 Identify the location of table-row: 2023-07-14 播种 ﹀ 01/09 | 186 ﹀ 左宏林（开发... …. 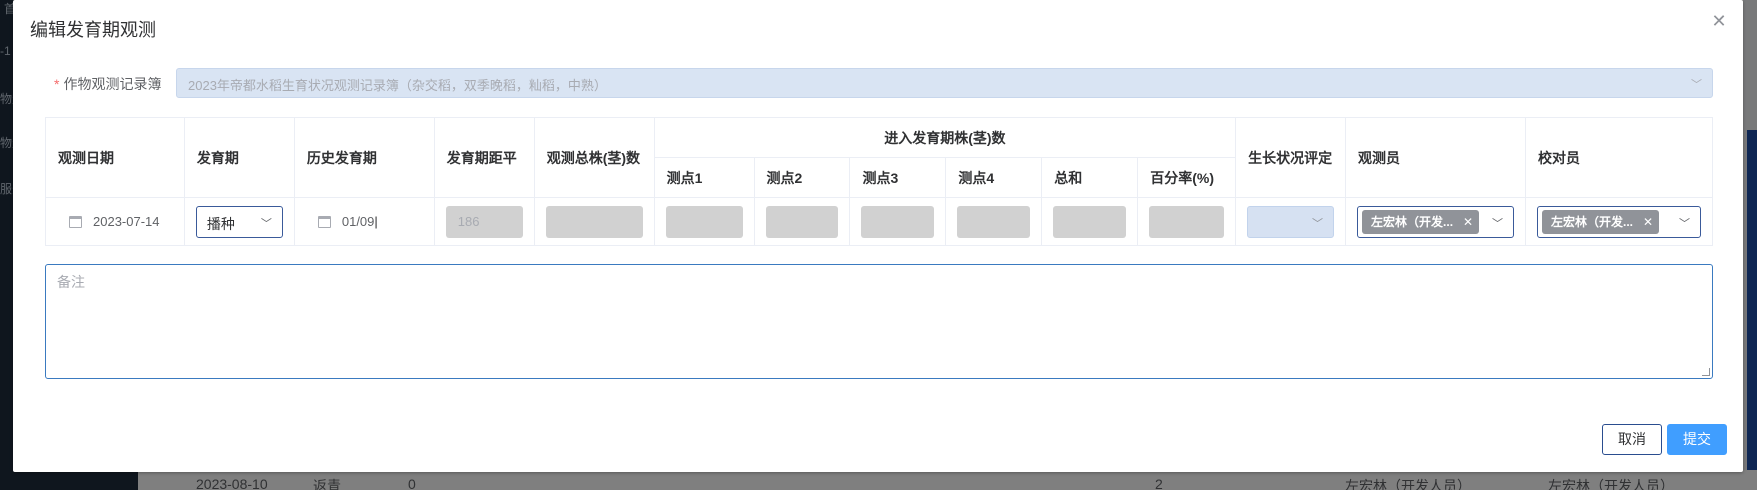
(879, 221).